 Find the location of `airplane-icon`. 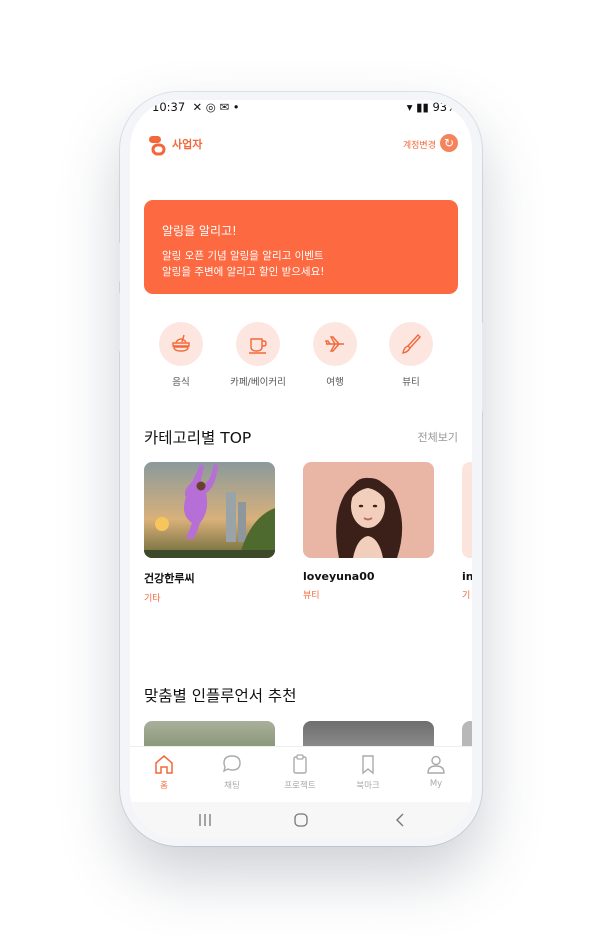

airplane-icon is located at coordinates (334, 344).